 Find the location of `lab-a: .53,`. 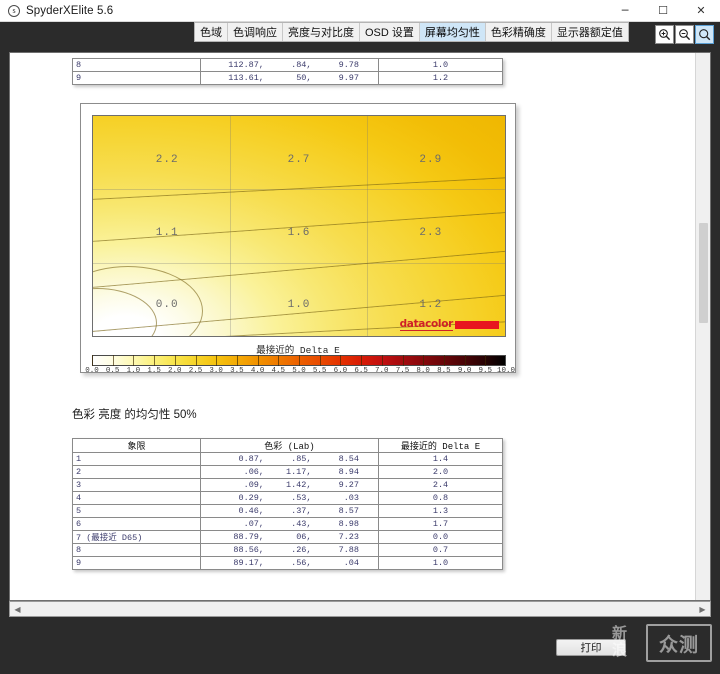

lab-a: .53, is located at coordinates (301, 498).